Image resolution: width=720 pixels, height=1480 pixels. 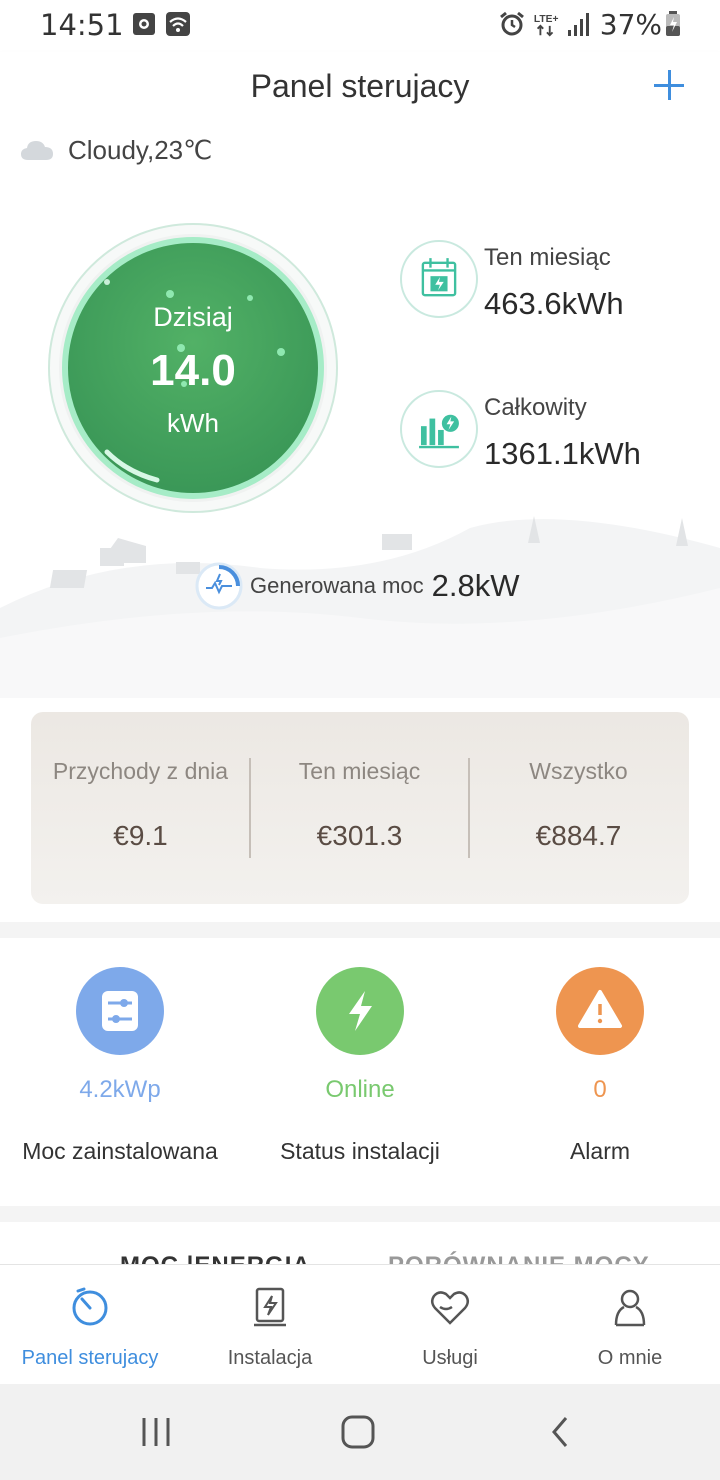 What do you see at coordinates (215, 1258) in the screenshot?
I see `tab-power-energy: MOC |ENERGIA` at bounding box center [215, 1258].